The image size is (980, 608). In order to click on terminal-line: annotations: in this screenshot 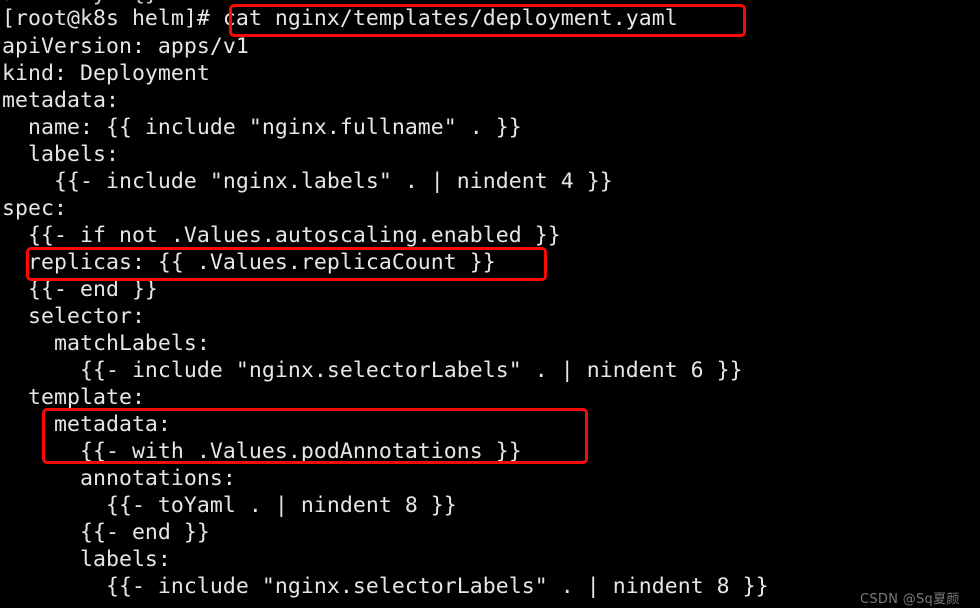, I will do `click(119, 478)`.